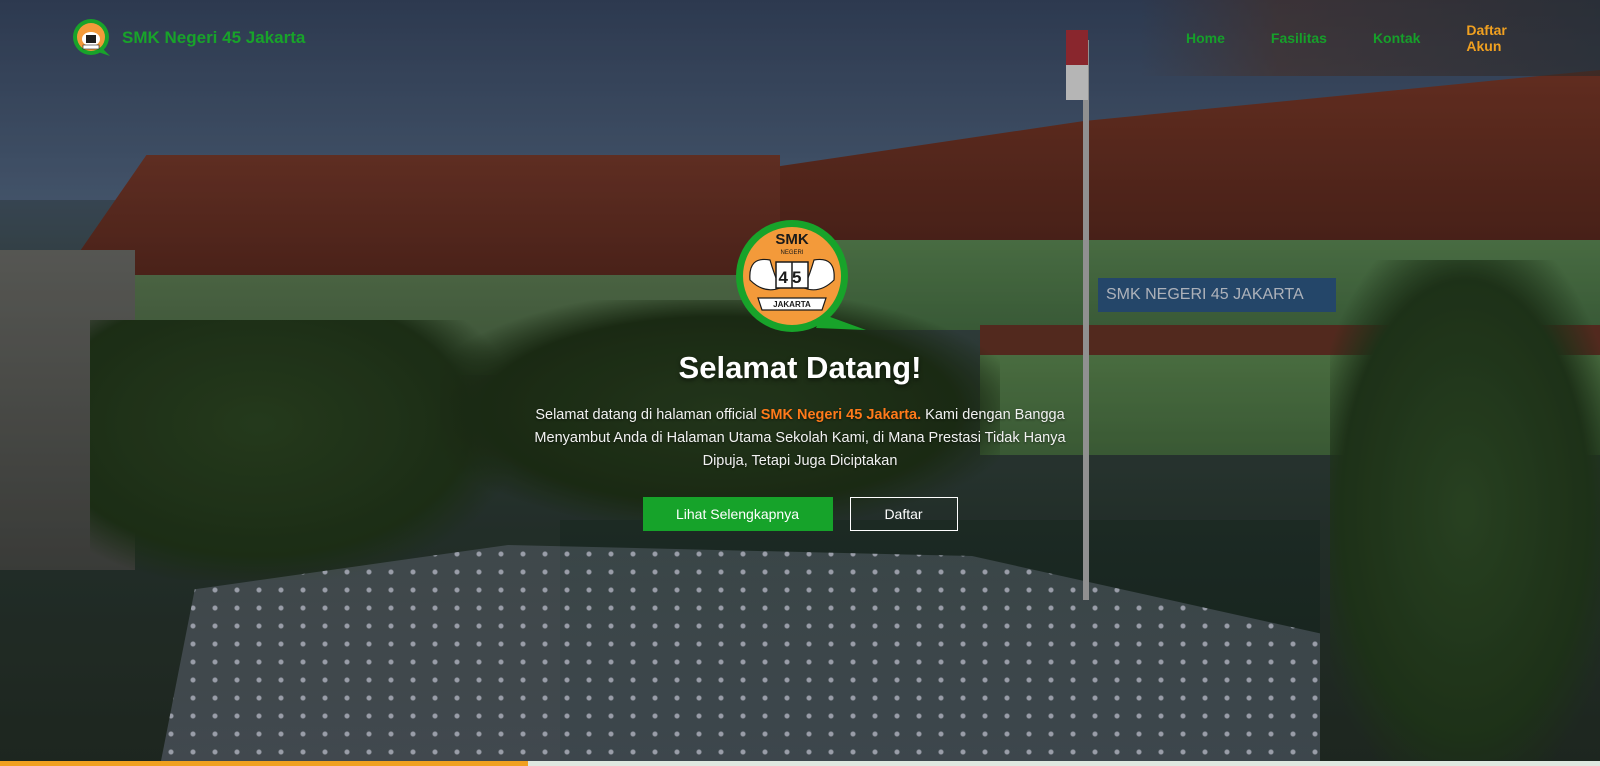  I want to click on nav-menu: Home Fasilitas Kontak Daftar Akun, so click(1370, 38).